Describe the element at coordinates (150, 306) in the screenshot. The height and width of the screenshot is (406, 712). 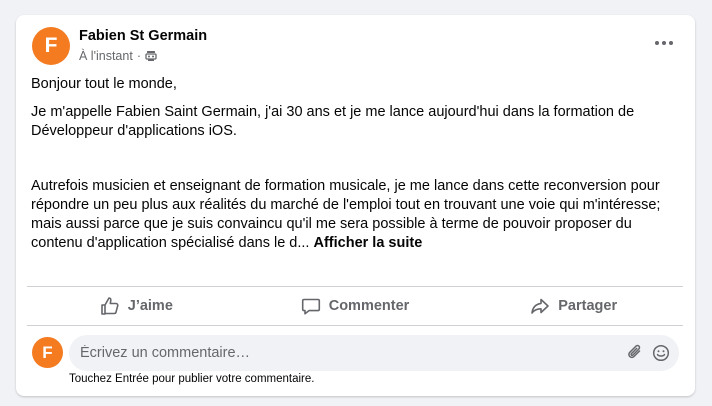
I see `like-label: J’aime` at that location.